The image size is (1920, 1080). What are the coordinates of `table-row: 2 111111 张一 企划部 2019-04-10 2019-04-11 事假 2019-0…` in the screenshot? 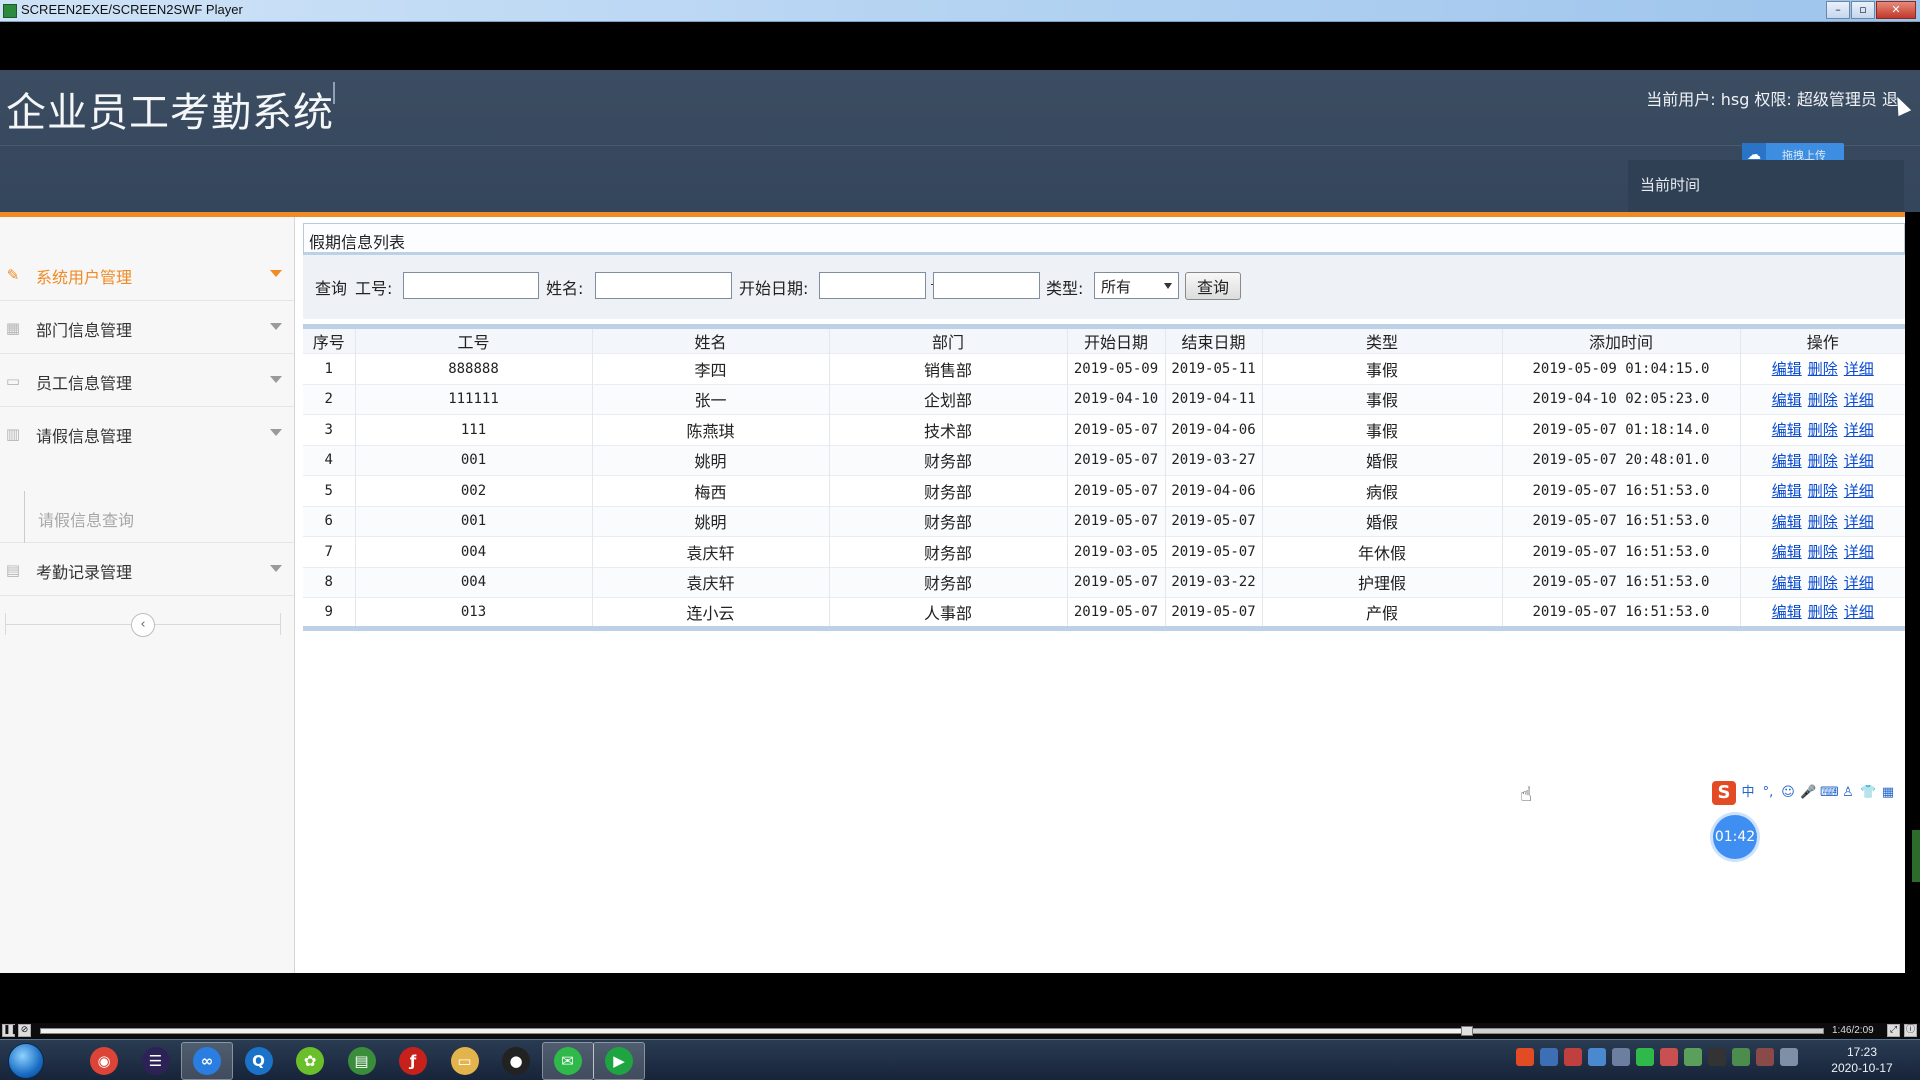 It's located at (1104, 399).